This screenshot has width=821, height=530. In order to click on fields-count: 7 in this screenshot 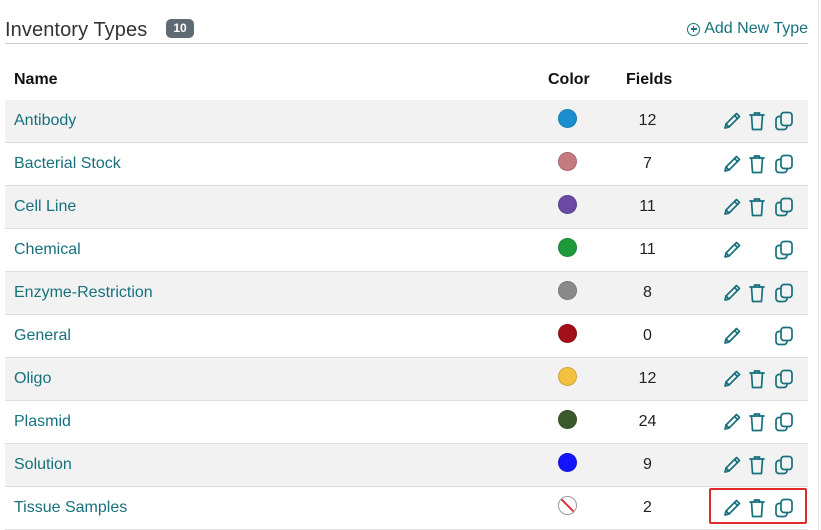, I will do `click(647, 163)`.